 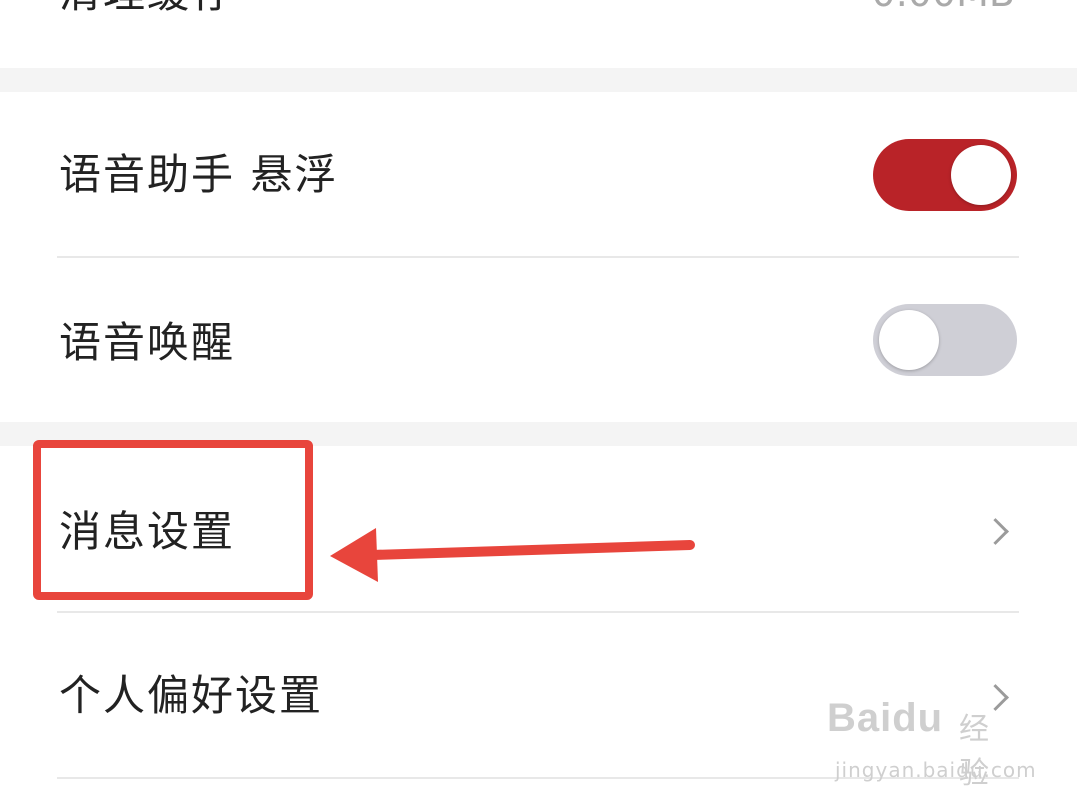 I want to click on settings-row-label: 个人偏好设置, so click(x=191, y=695).